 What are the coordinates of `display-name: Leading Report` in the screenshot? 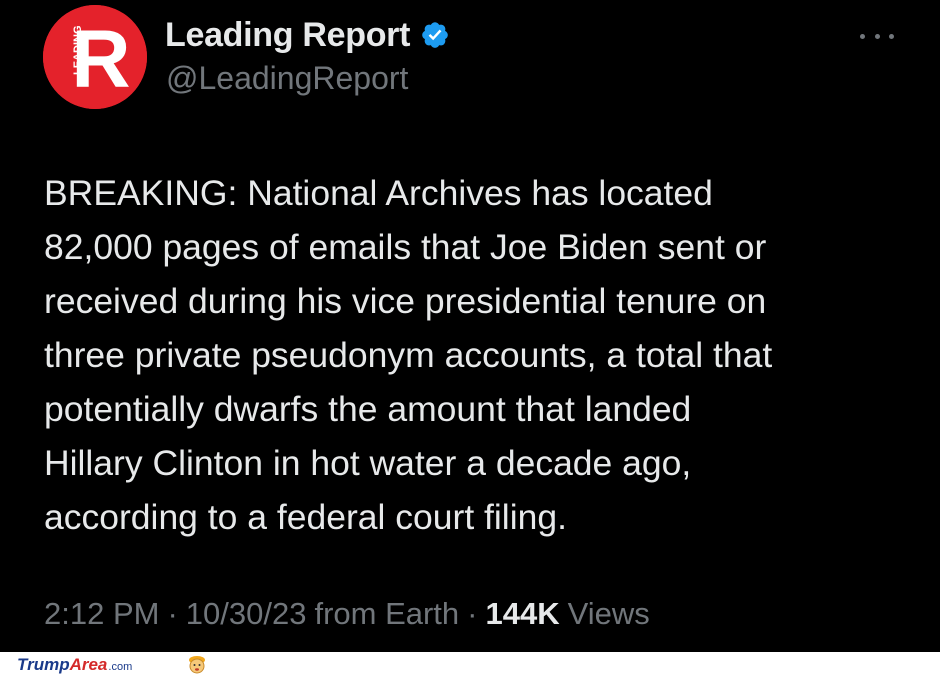 It's located at (287, 35).